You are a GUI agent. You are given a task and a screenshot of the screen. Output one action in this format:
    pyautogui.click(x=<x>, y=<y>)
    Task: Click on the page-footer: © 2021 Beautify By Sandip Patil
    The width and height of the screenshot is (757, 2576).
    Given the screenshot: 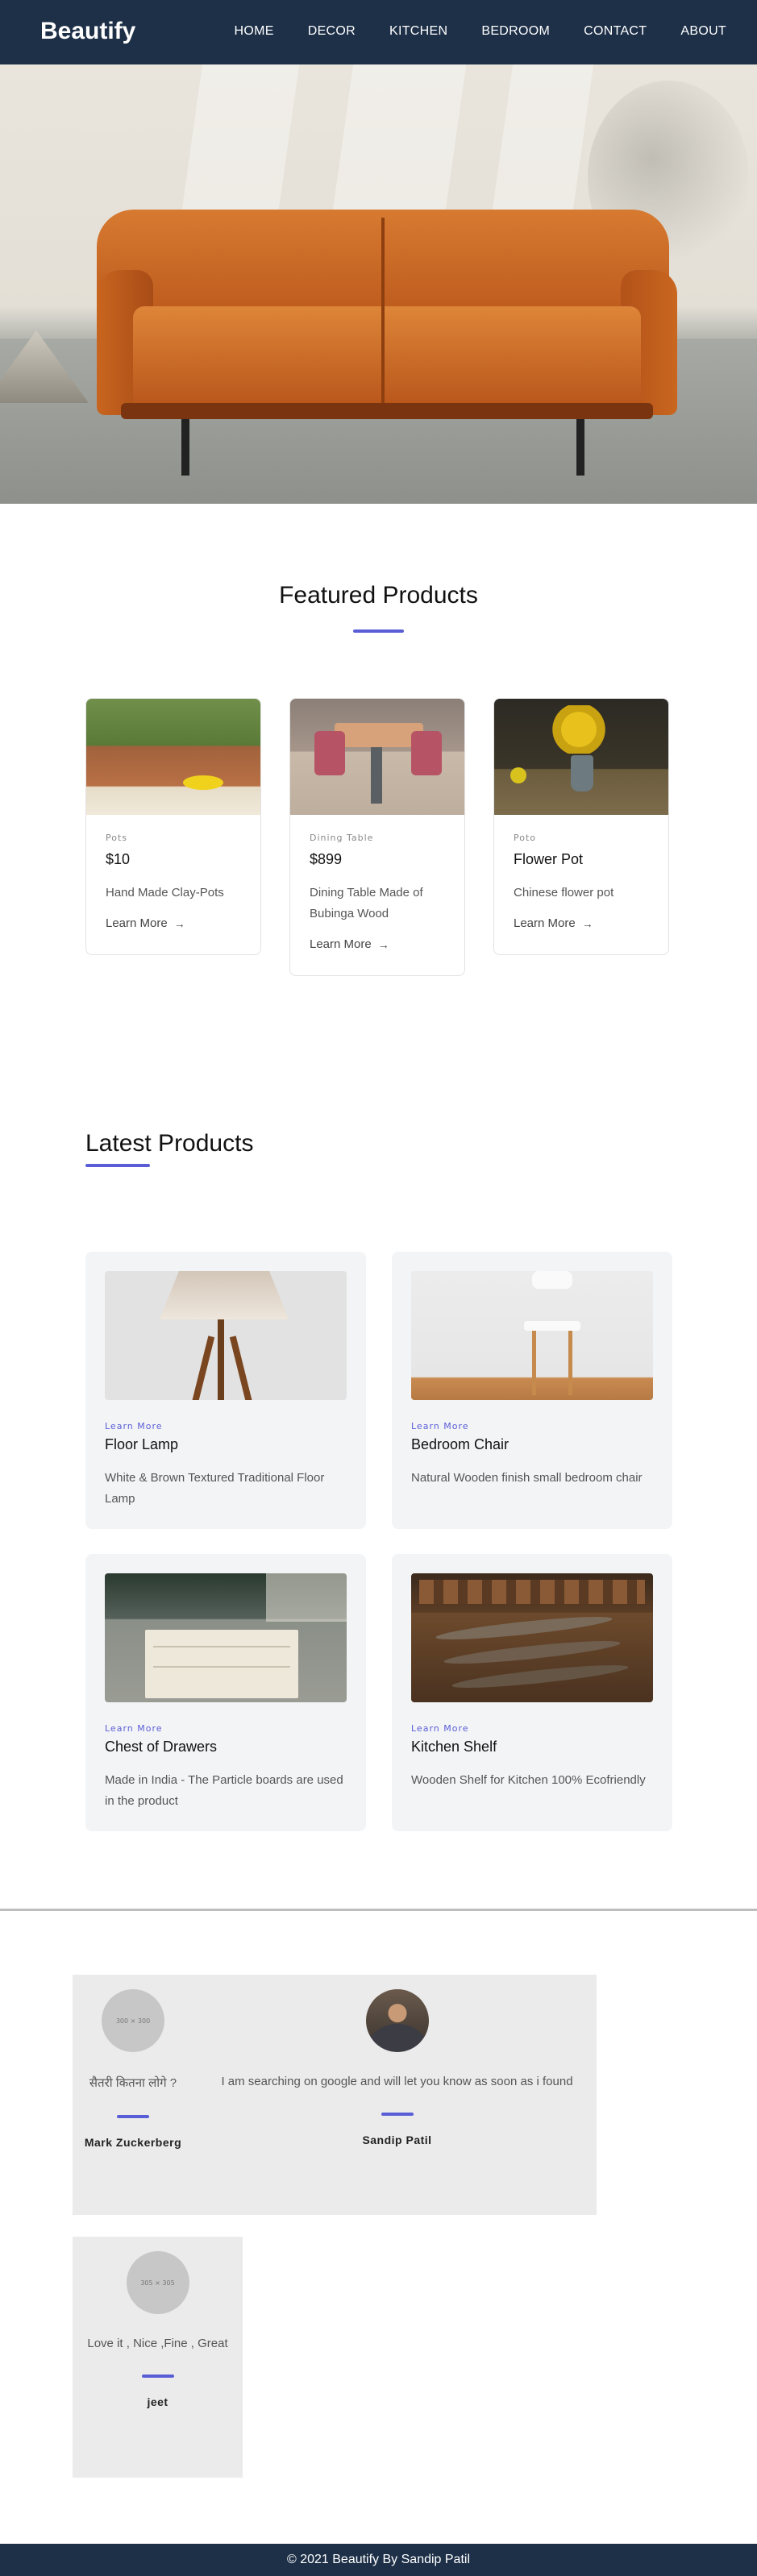 What is the action you would take?
    pyautogui.click(x=378, y=2560)
    